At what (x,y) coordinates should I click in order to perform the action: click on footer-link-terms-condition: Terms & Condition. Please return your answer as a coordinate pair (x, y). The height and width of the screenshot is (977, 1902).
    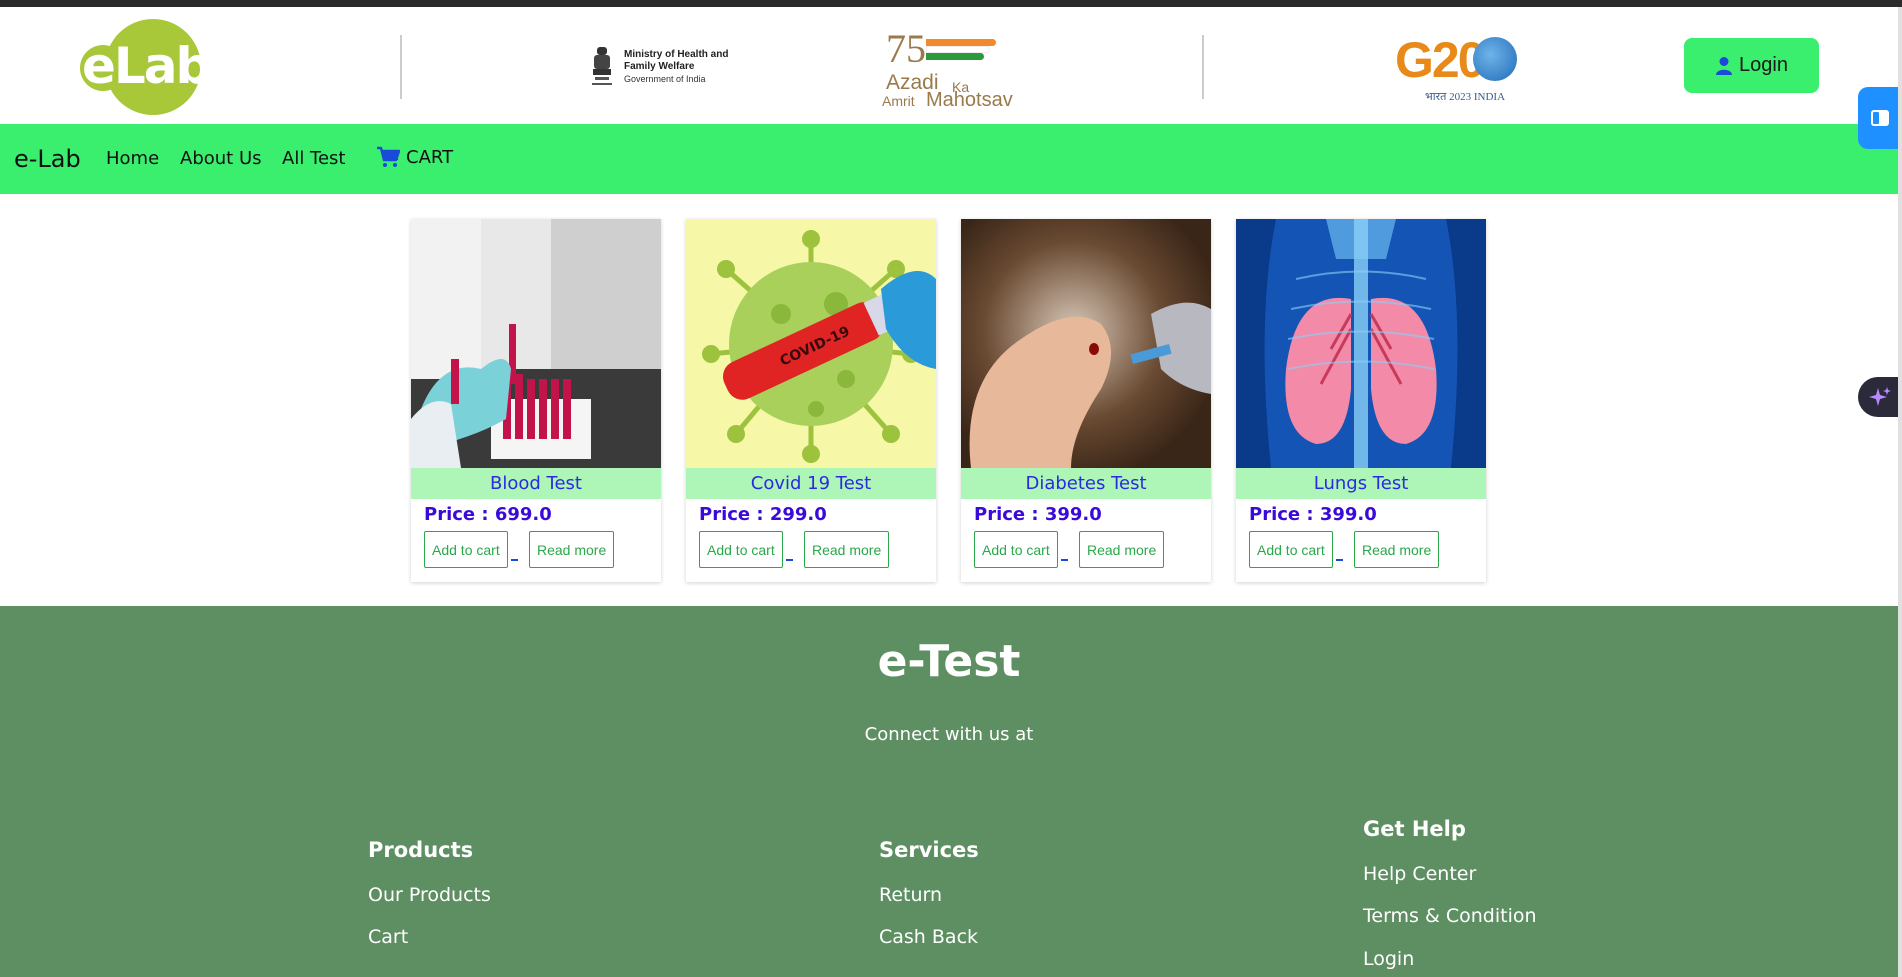
    Looking at the image, I should click on (1450, 916).